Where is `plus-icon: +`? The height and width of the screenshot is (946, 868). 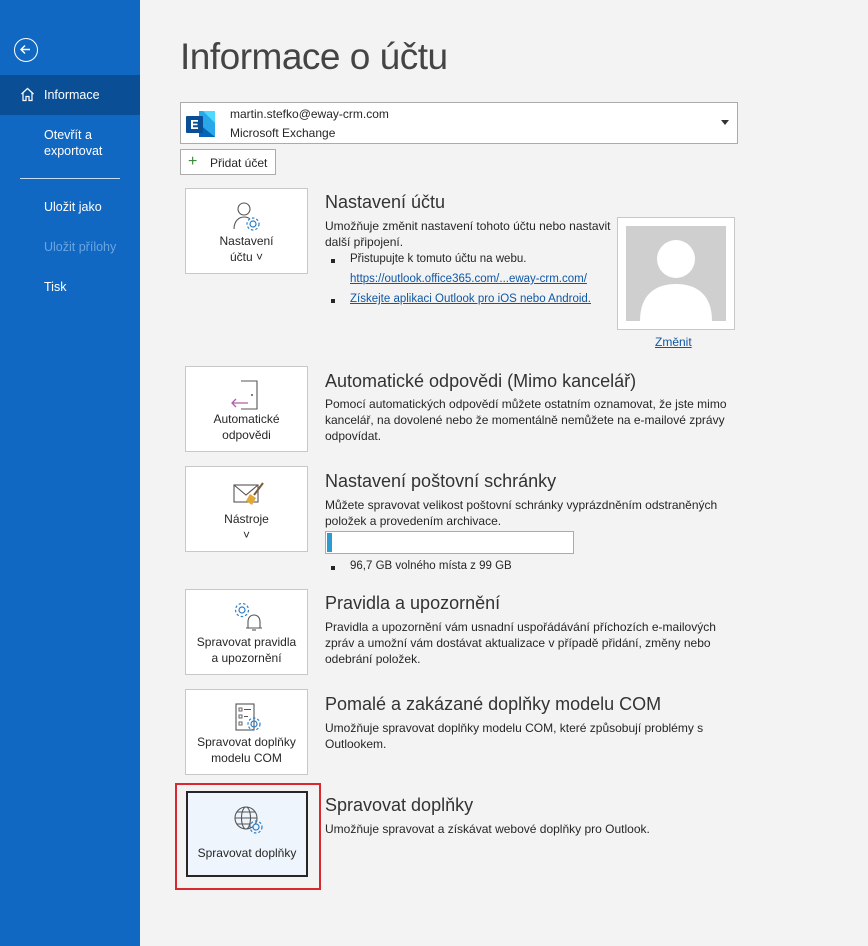 plus-icon: + is located at coordinates (193, 161).